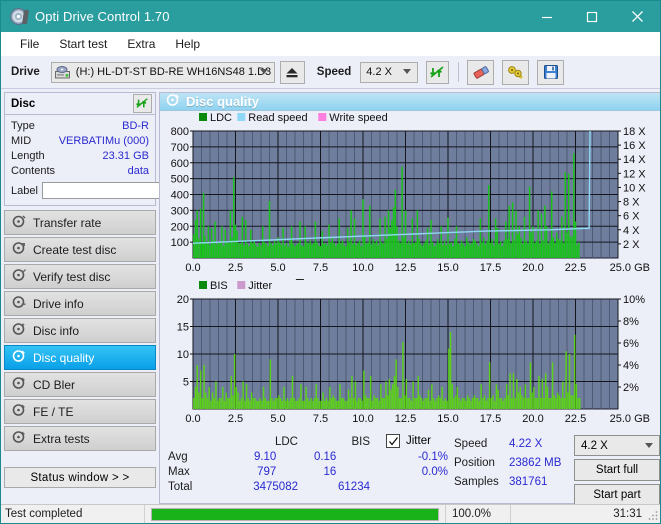 The image size is (661, 524). What do you see at coordinates (29, 44) in the screenshot?
I see `menu-file: File` at bounding box center [29, 44].